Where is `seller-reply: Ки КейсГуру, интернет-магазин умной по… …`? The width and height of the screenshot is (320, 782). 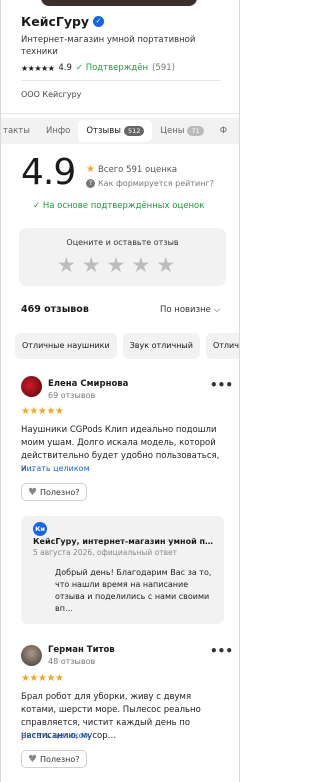 seller-reply: Ки КейсГуру, интернет-магазин умной по… … is located at coordinates (122, 570).